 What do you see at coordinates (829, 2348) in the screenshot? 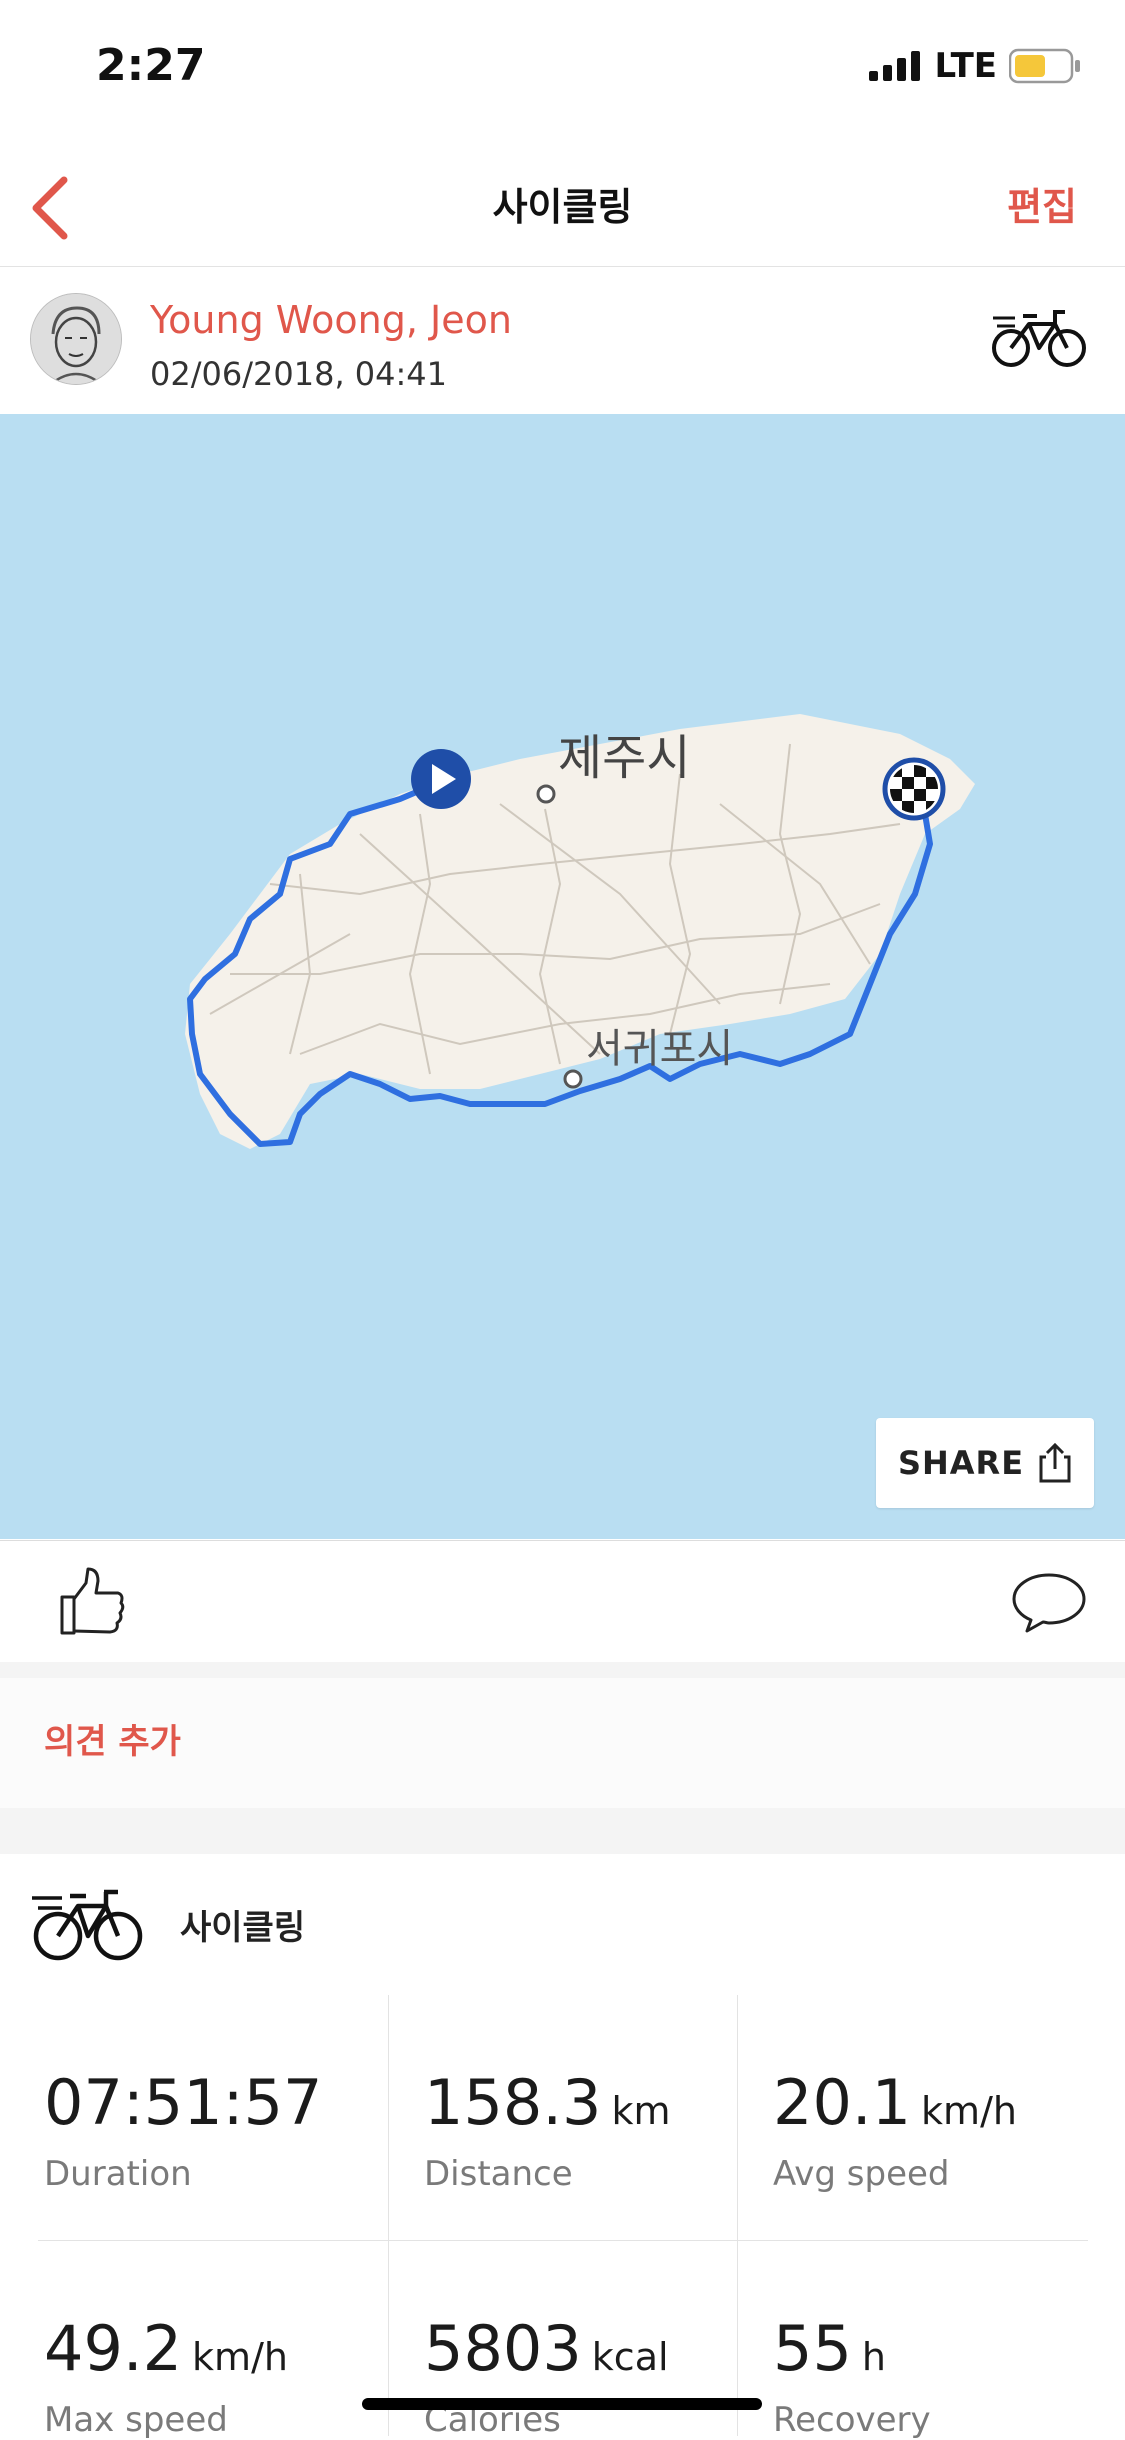
I see `stat-recovery-value: 55 h` at bounding box center [829, 2348].